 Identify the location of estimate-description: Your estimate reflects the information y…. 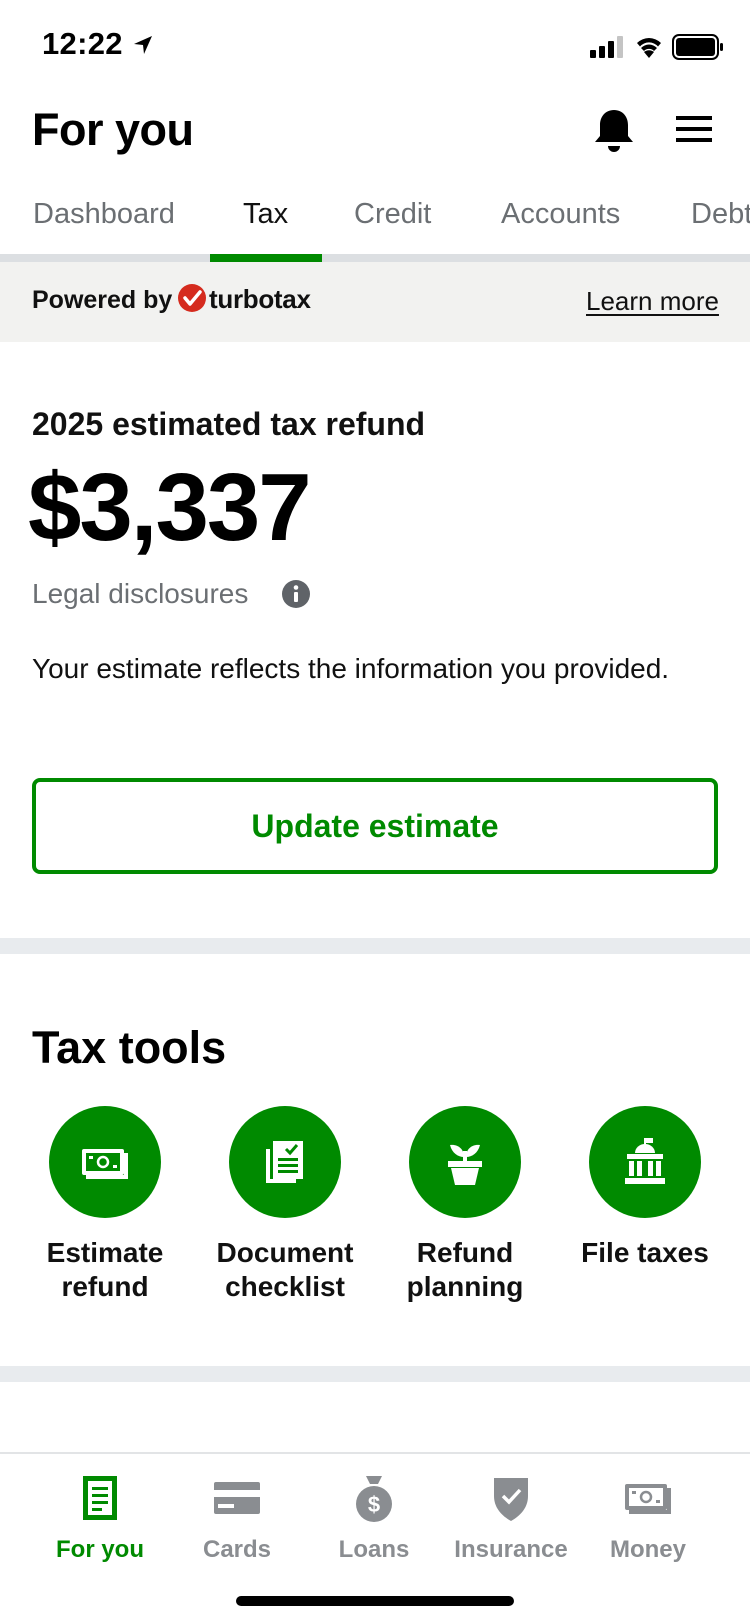
(351, 668).